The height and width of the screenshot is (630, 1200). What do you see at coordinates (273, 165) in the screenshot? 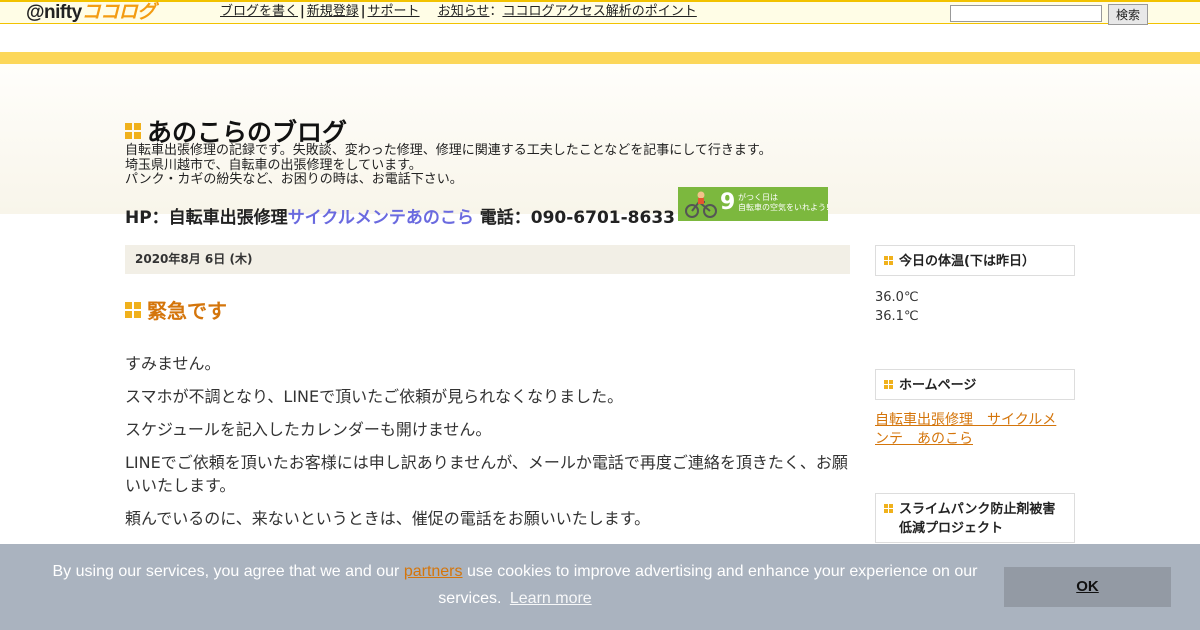
I see `description-line: 埼玉県川越市で、自転車の出張修理をしています。` at bounding box center [273, 165].